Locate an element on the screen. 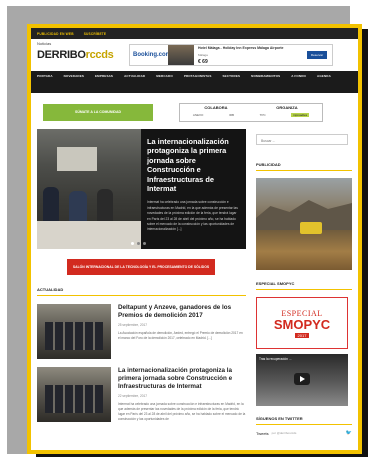 Image resolution: width=374 pixels, height=465 pixels. smopyc-banner: ESPECIAL SMOPYC 2017 is located at coordinates (302, 323).